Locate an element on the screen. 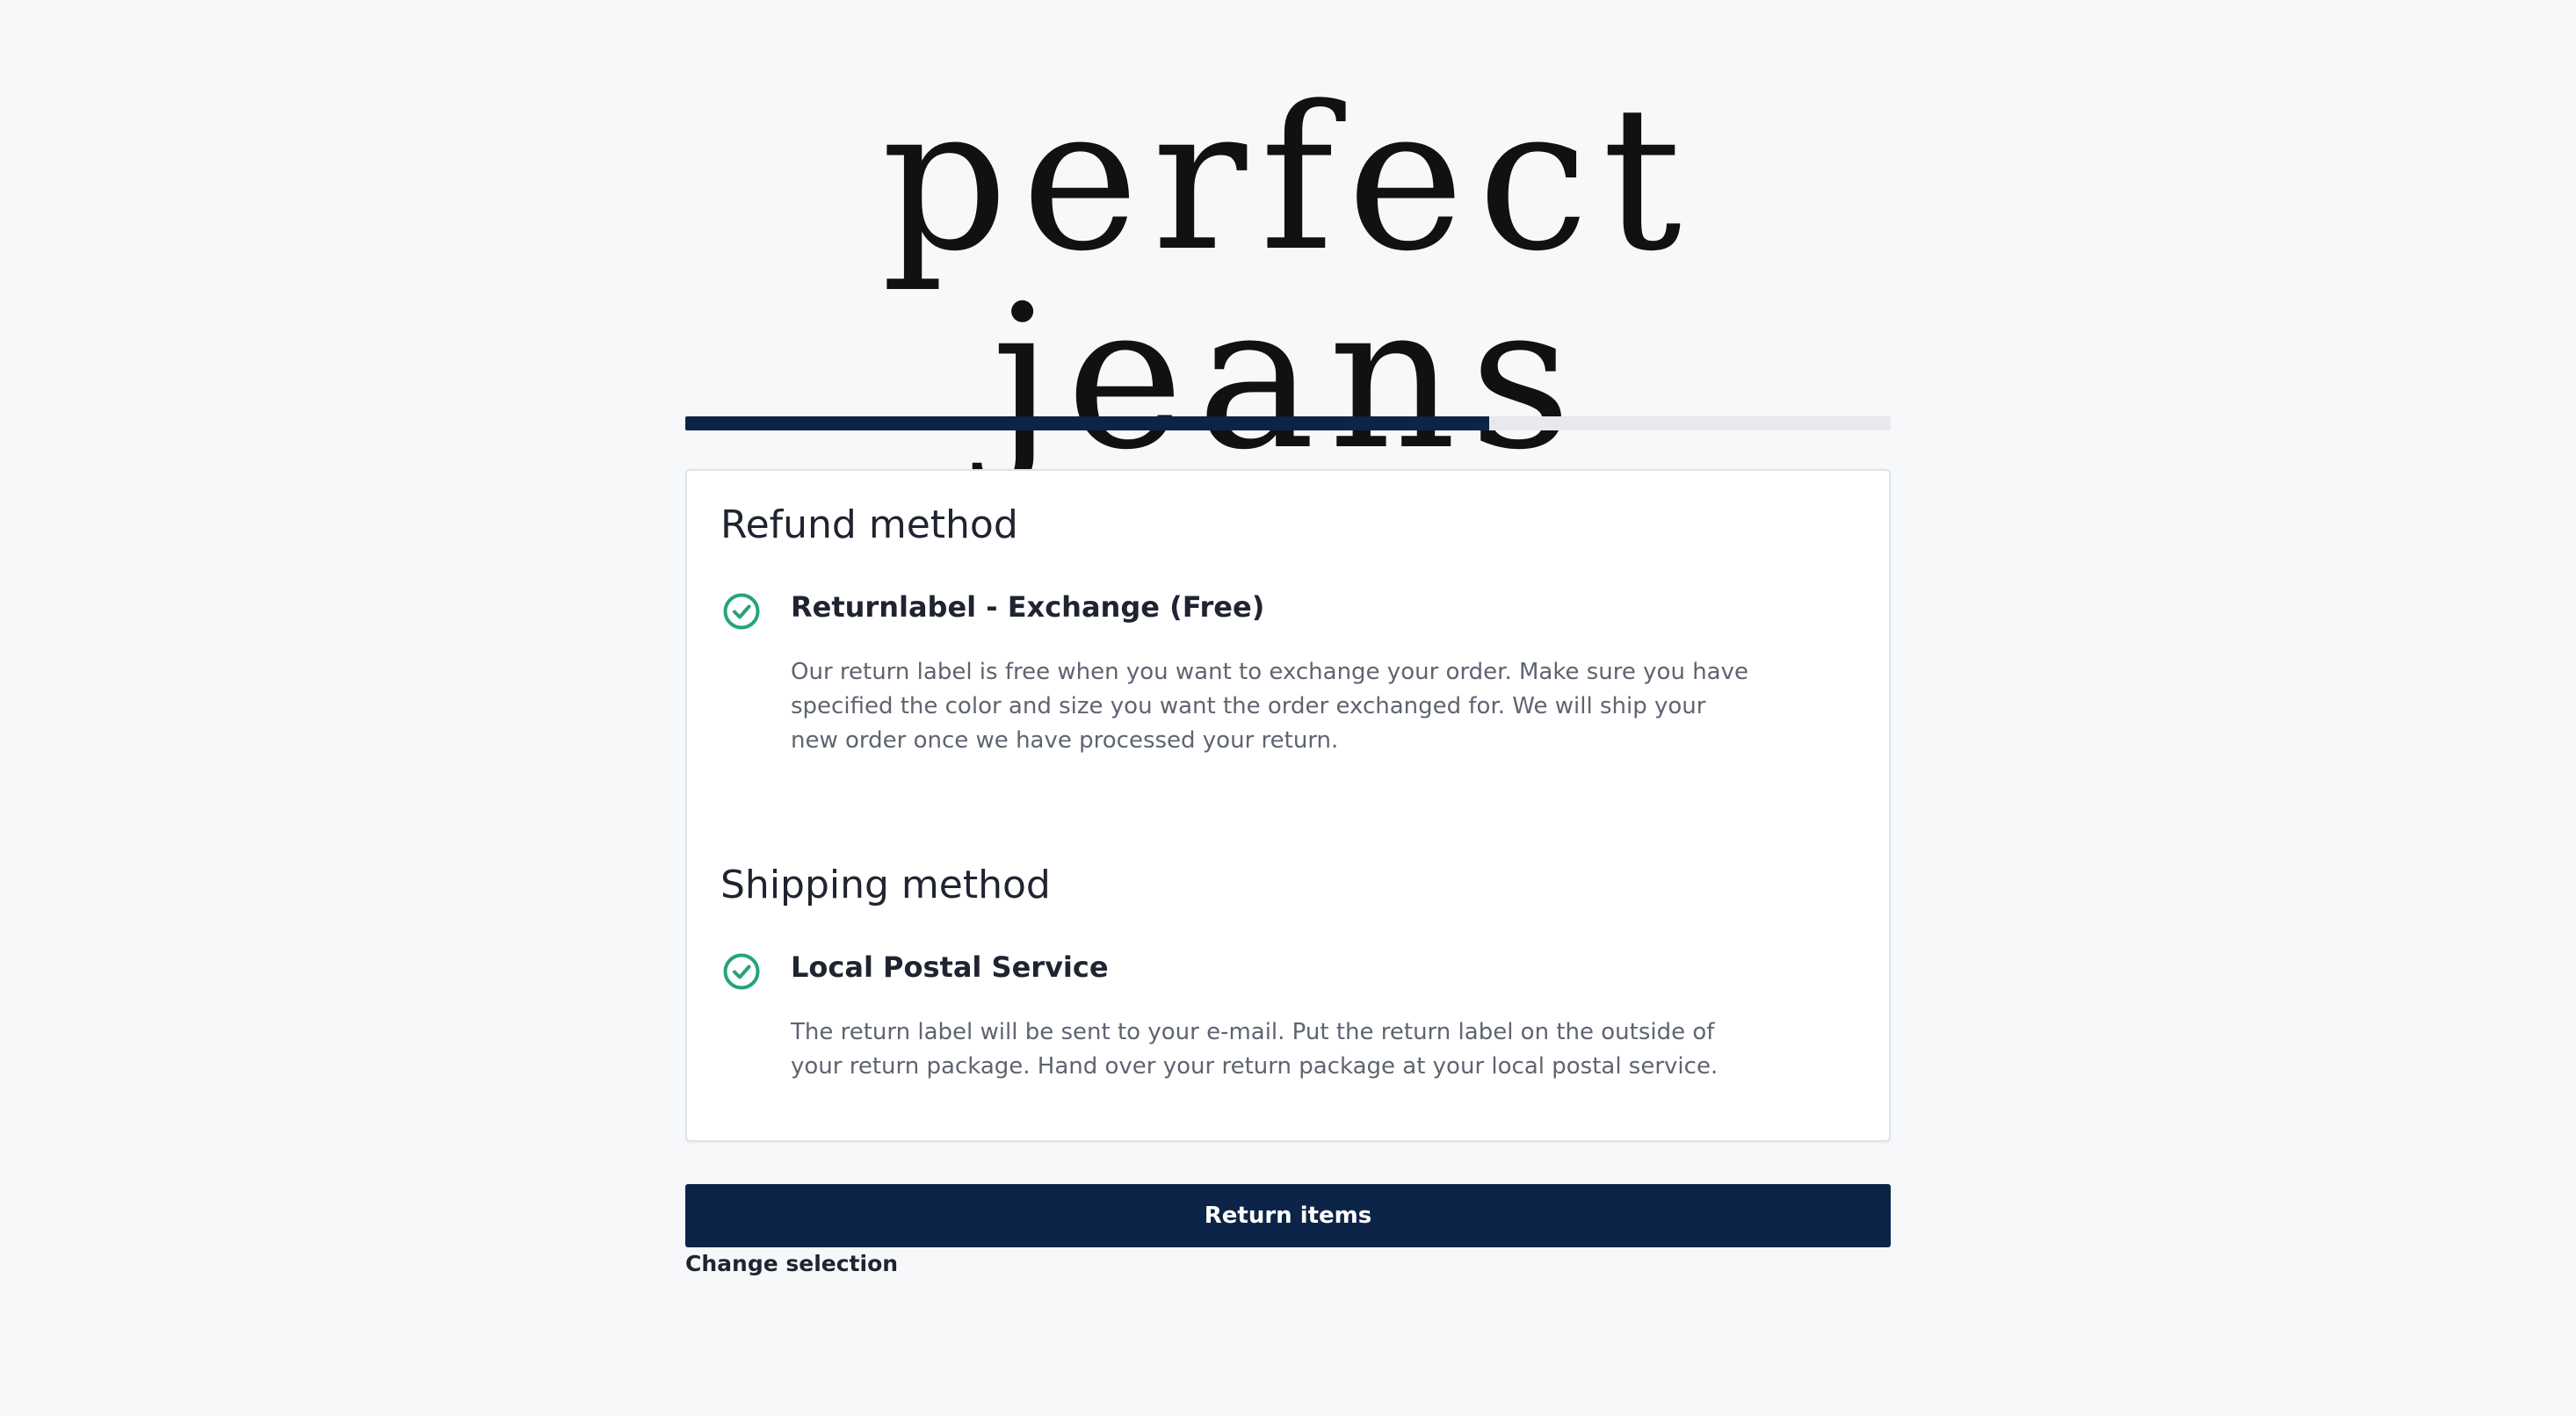  change-selection-link: Change selection is located at coordinates (791, 1263).